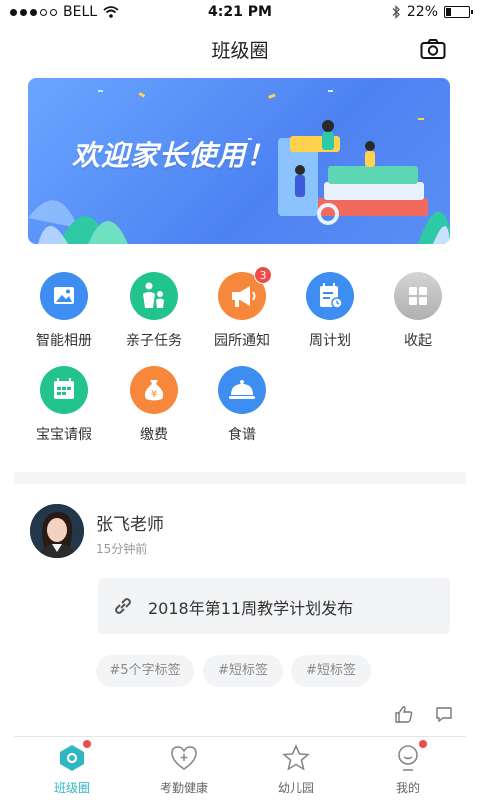 This screenshot has height=800, width=480. I want to click on money-bag-icon: ¥, so click(154, 390).